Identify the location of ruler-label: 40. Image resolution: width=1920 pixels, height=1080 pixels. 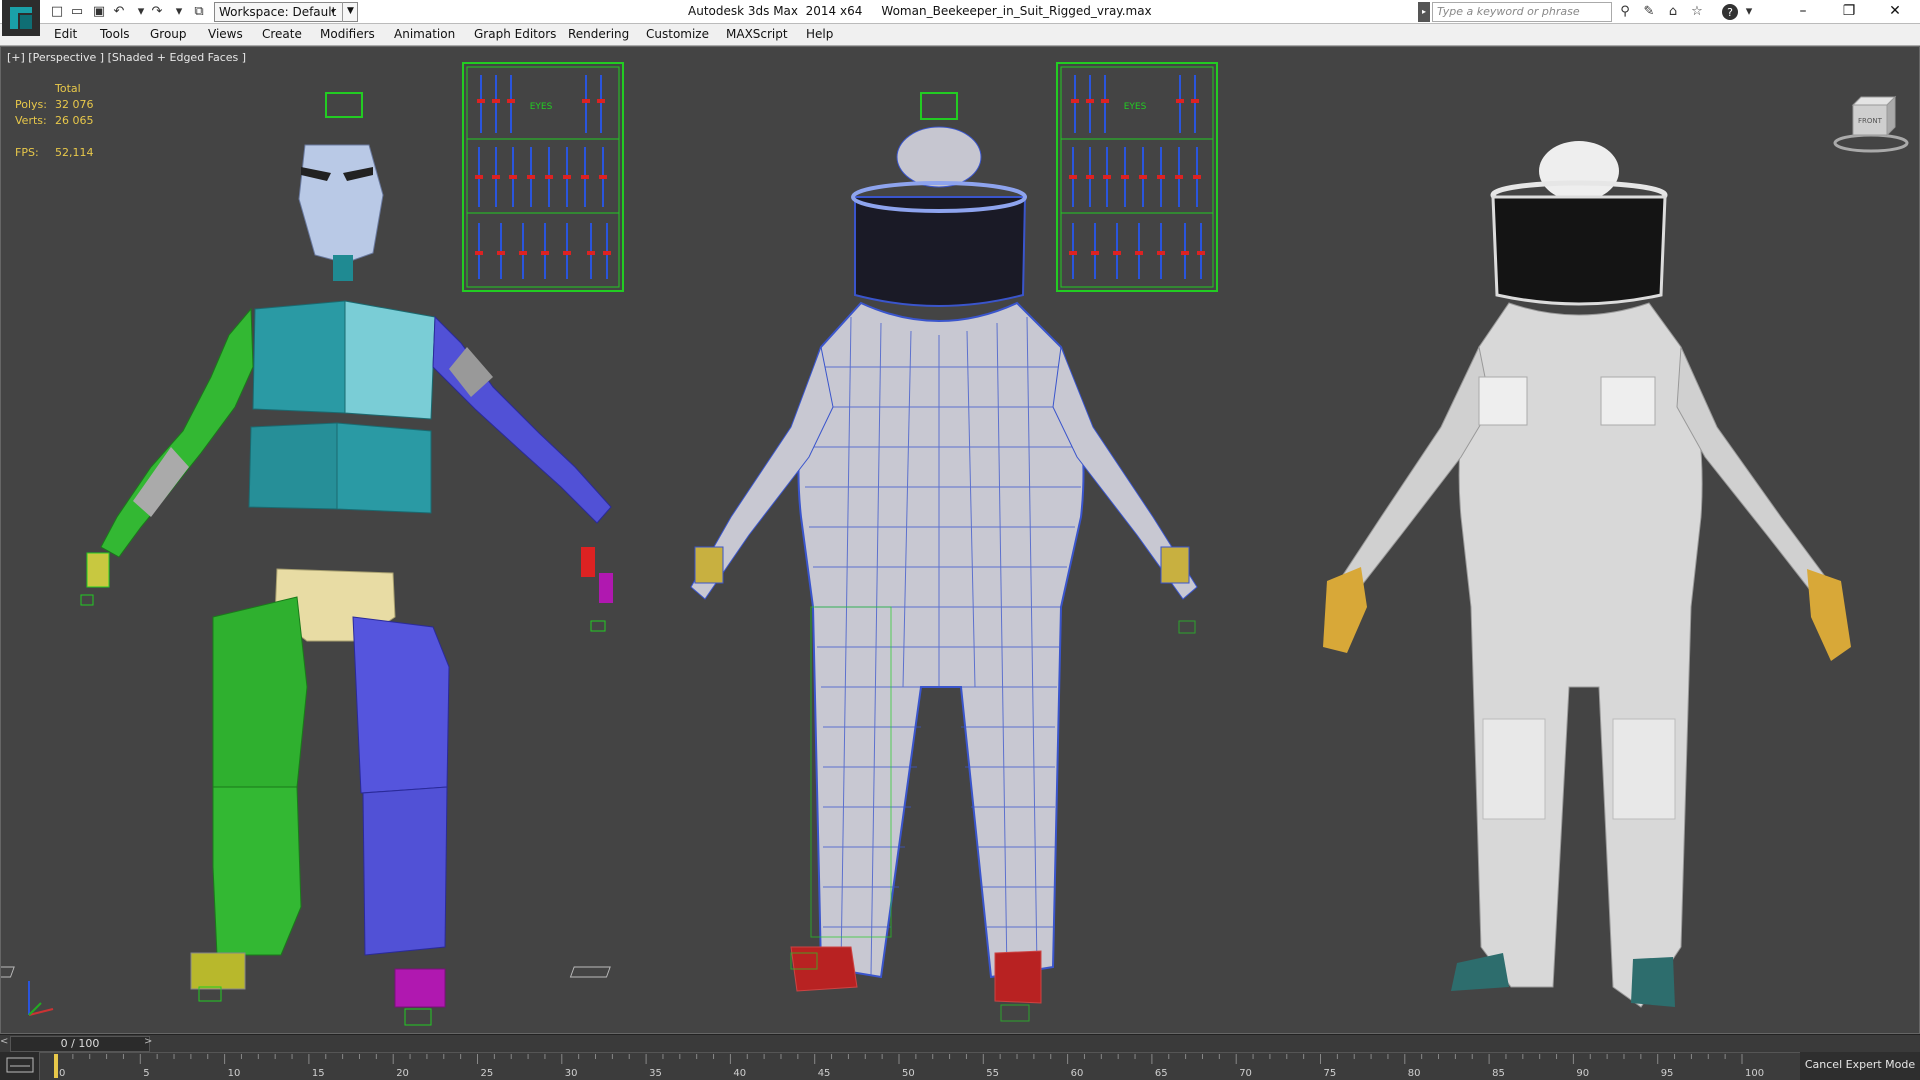
(739, 1073).